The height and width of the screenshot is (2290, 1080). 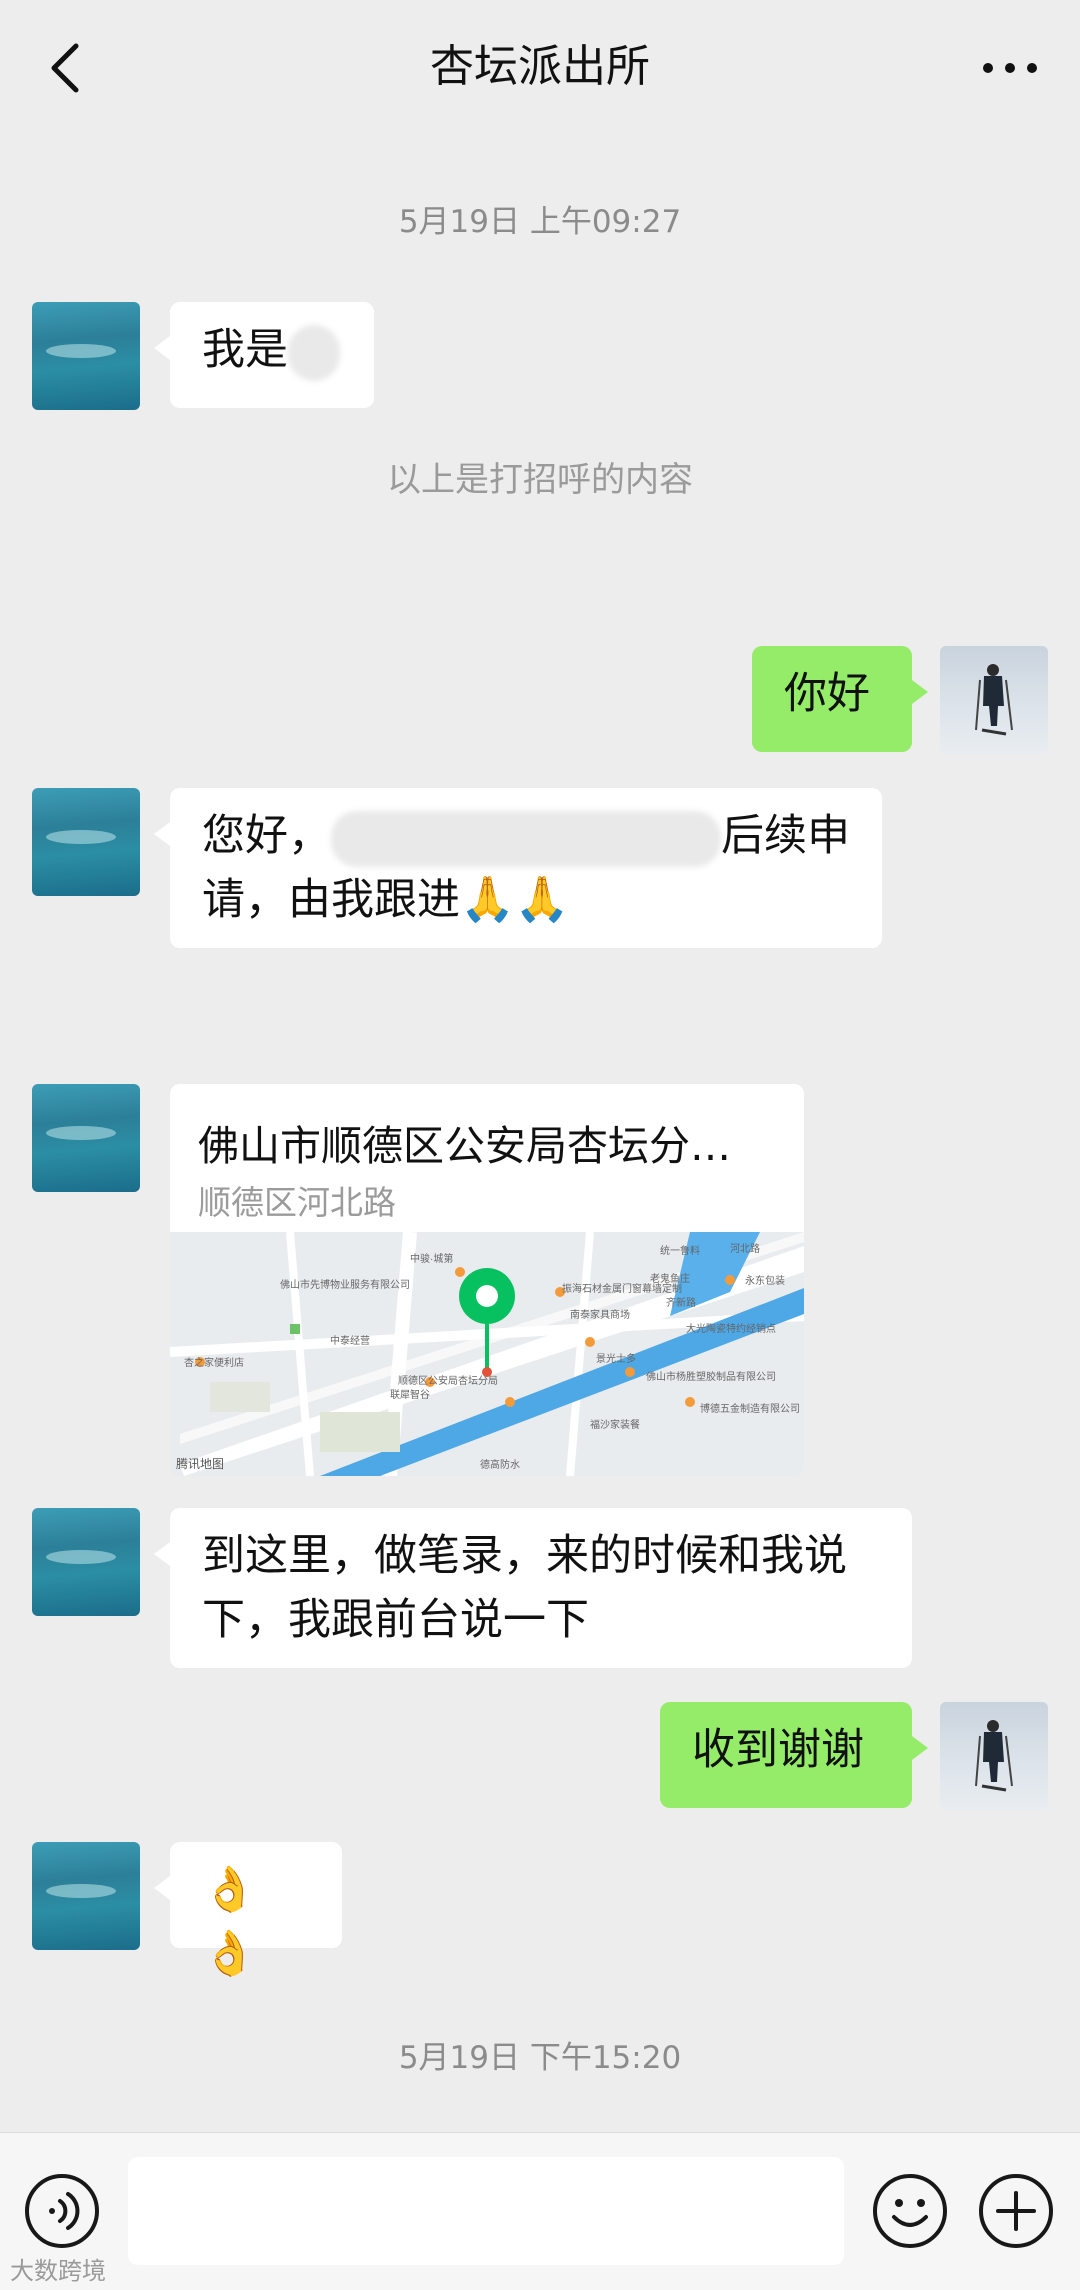 What do you see at coordinates (711, 1376) in the screenshot?
I see `map-label: 佛山市杨胜塑胶制品有限公司` at bounding box center [711, 1376].